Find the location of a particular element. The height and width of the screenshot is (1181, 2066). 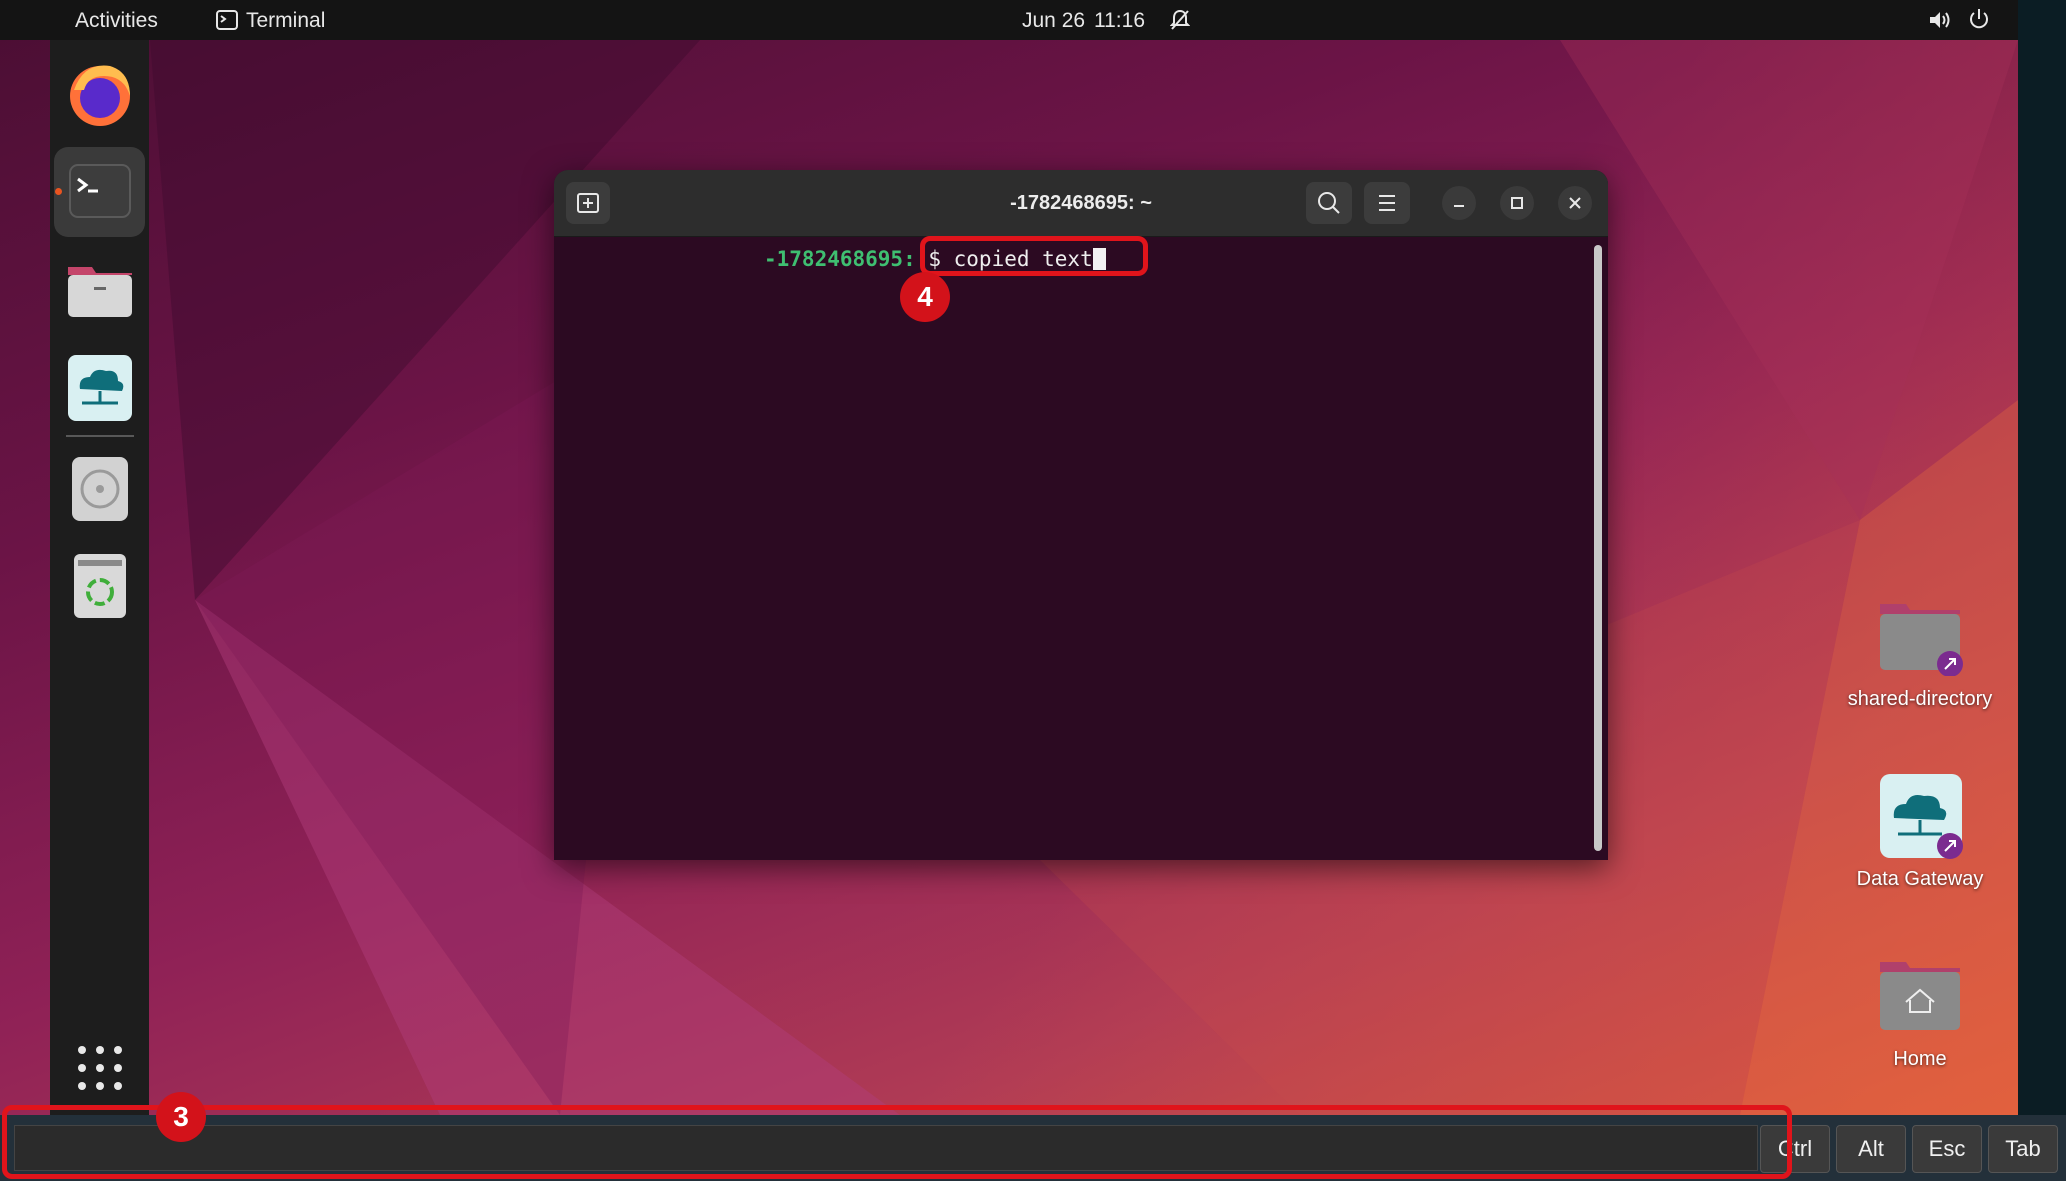

maximize-button is located at coordinates (1517, 203).